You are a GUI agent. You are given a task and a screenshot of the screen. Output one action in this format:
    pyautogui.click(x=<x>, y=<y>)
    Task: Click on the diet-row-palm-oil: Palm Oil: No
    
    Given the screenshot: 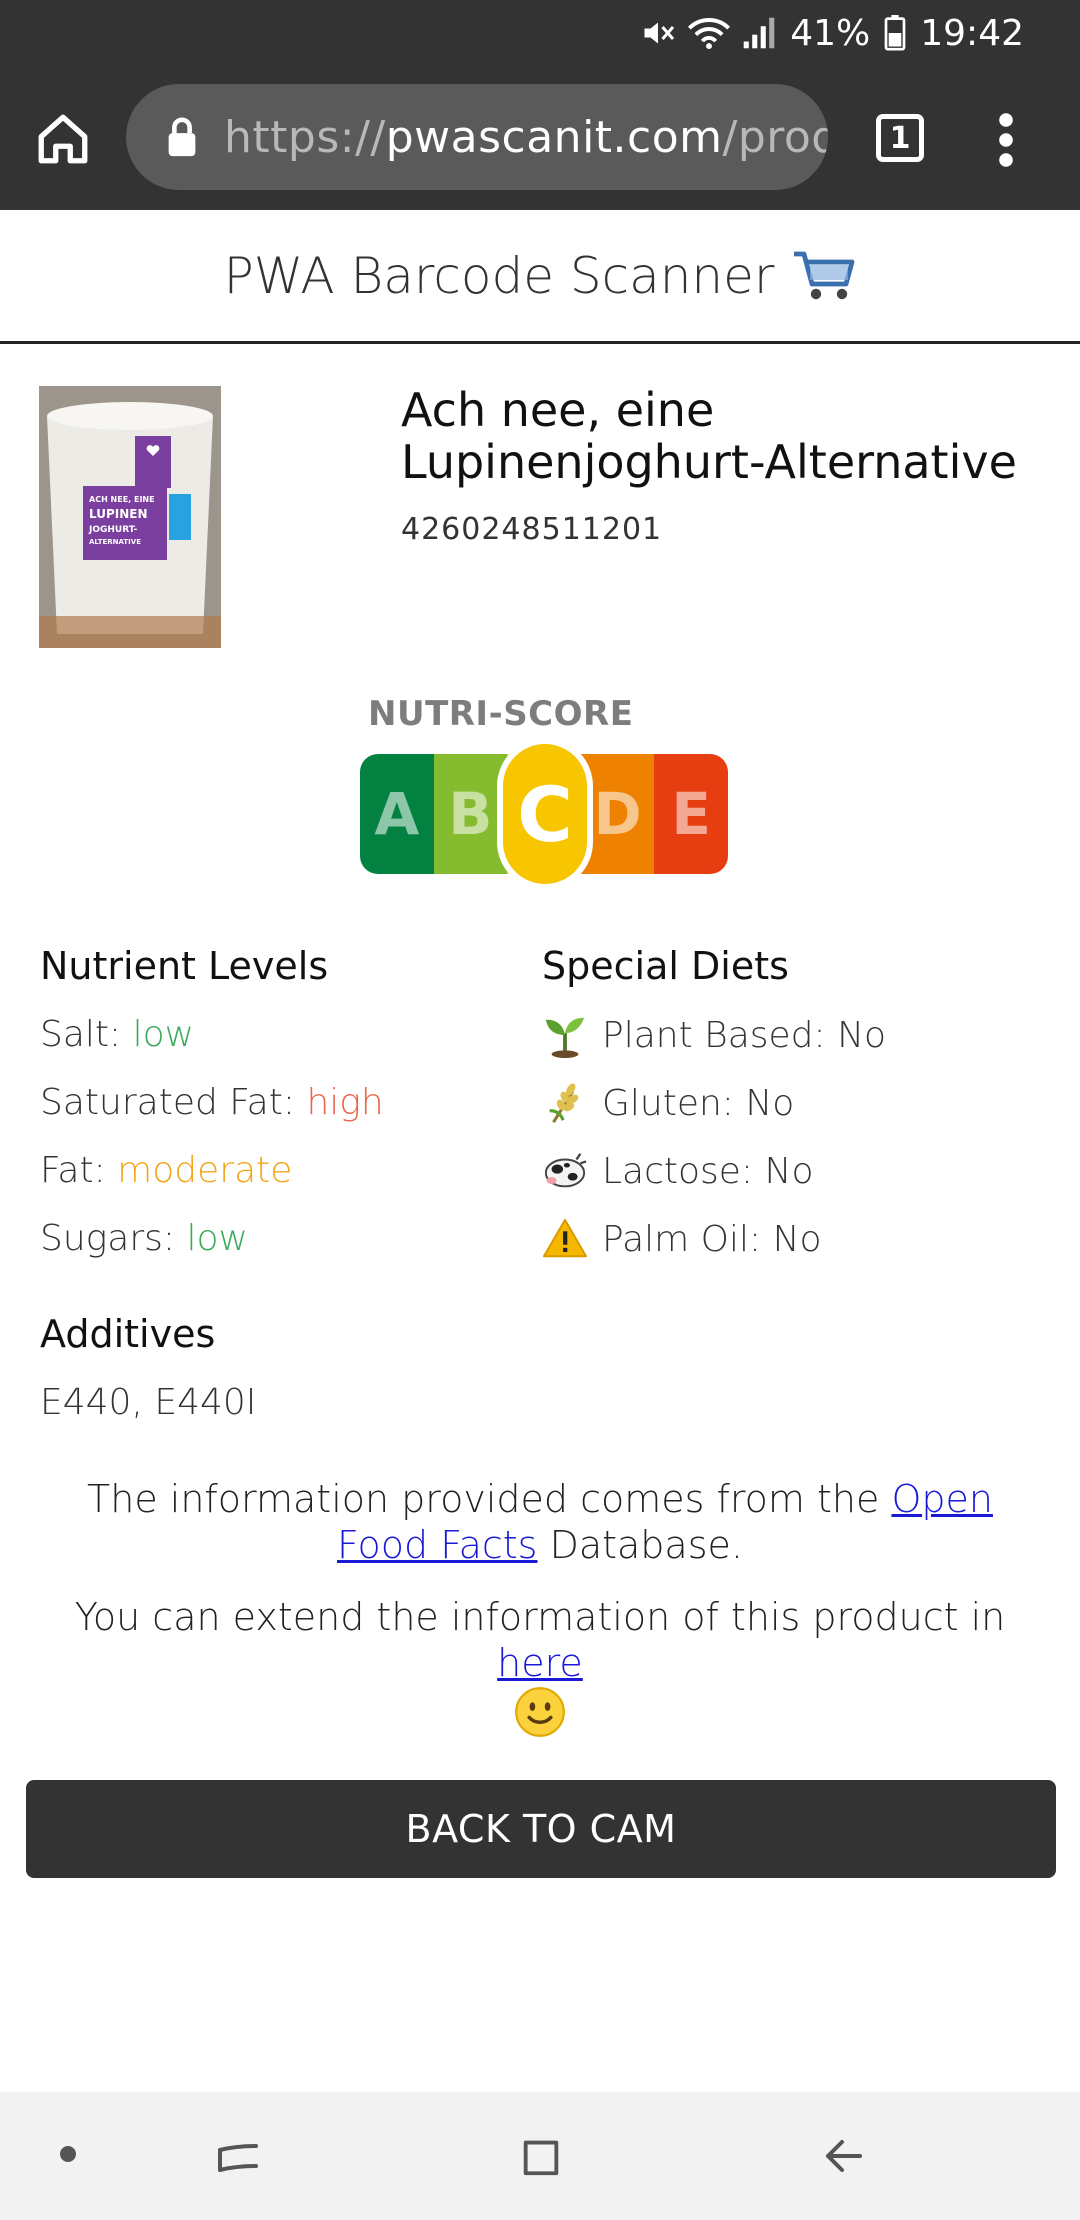 What is the action you would take?
    pyautogui.click(x=682, y=1239)
    